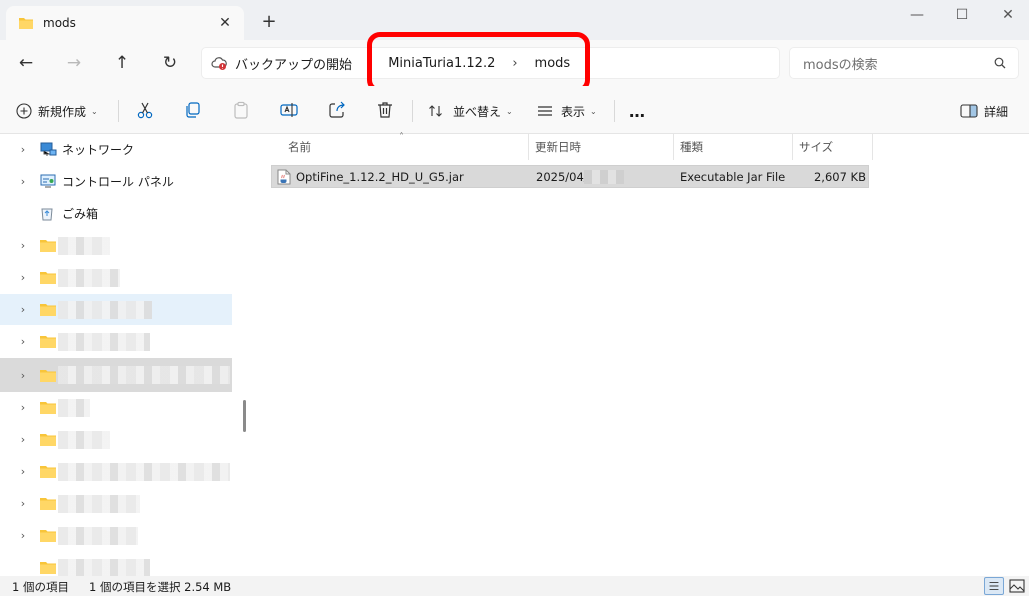 The height and width of the screenshot is (596, 1029). Describe the element at coordinates (116, 213) in the screenshot. I see `sidebar-item-recycle-bin: ごみ箱` at that location.